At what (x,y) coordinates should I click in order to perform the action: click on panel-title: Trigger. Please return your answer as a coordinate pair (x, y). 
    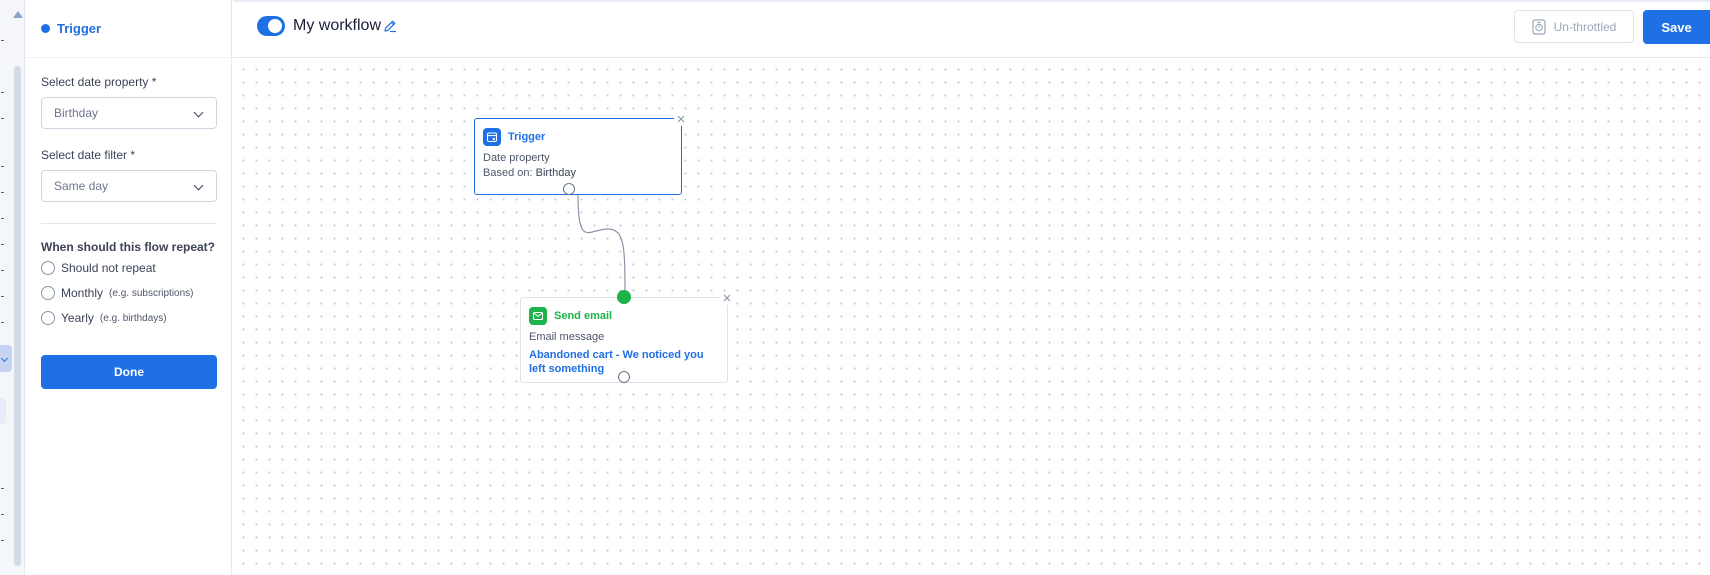
    Looking at the image, I should click on (79, 28).